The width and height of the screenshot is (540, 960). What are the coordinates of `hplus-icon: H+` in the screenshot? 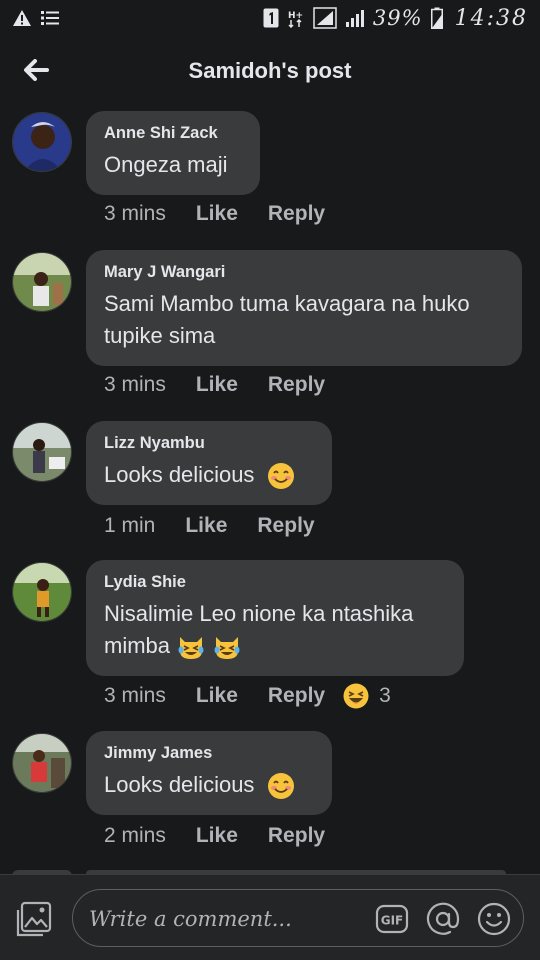 It's located at (295, 19).